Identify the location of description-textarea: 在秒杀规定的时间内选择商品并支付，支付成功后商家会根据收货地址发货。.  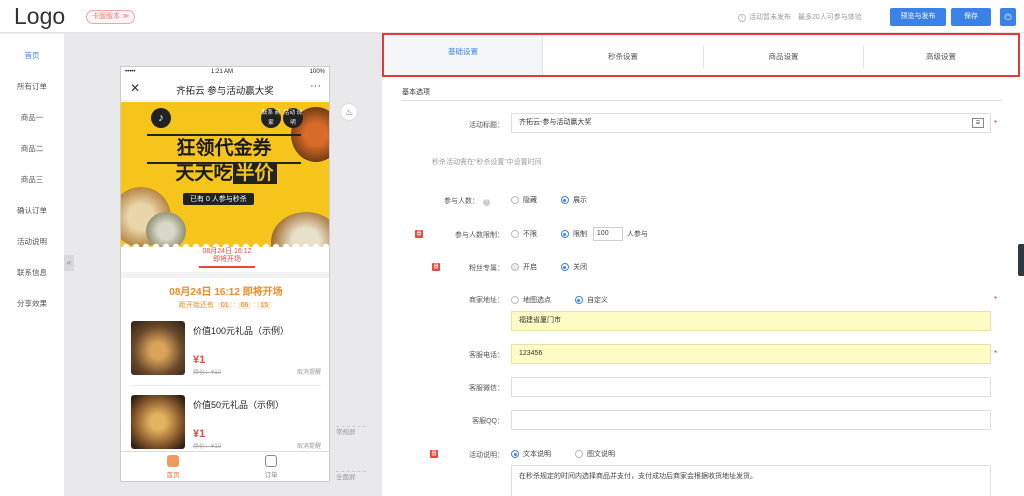
(751, 480).